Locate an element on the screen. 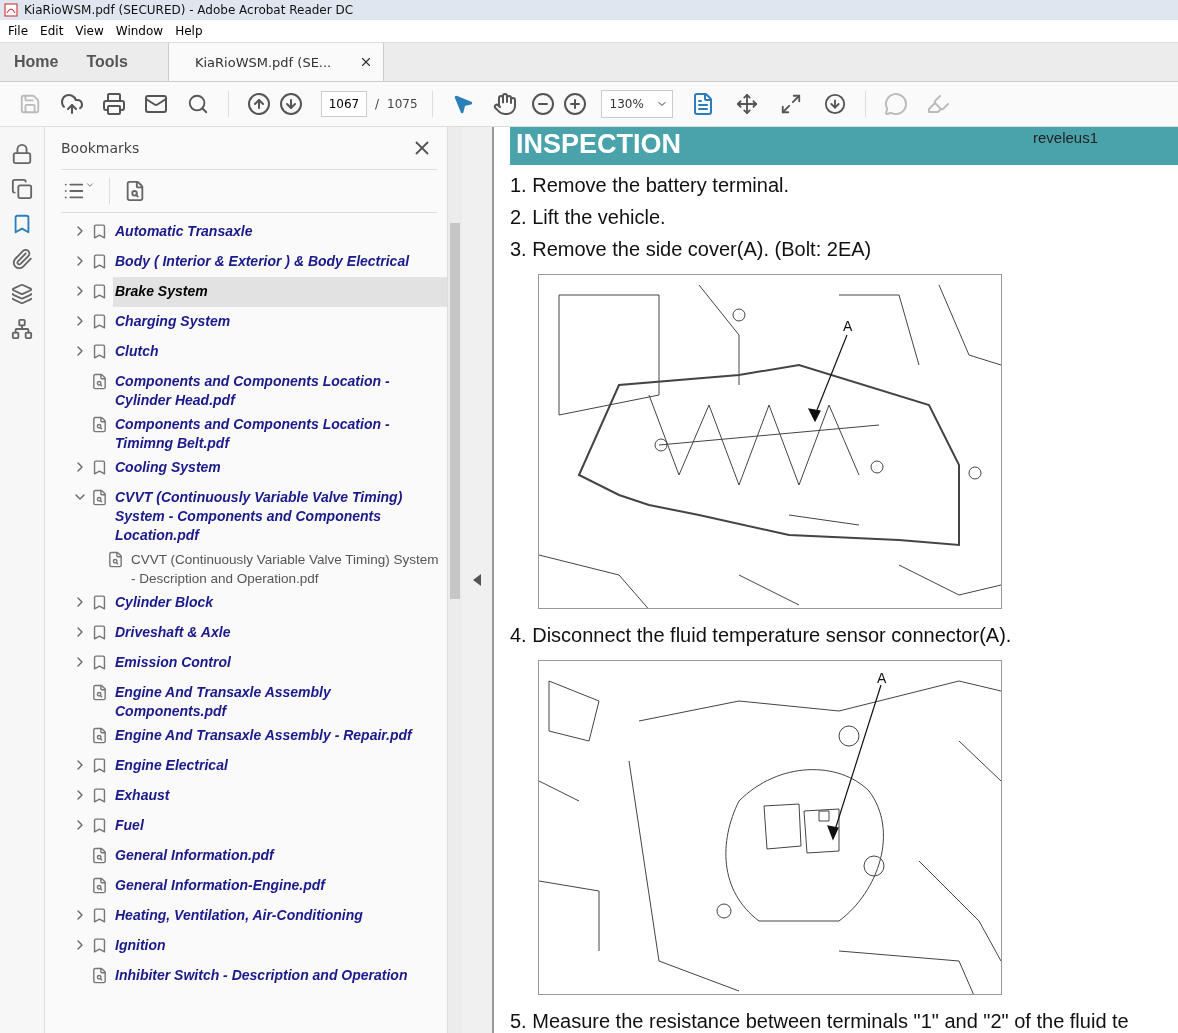  menu-item: File is located at coordinates (20, 31).